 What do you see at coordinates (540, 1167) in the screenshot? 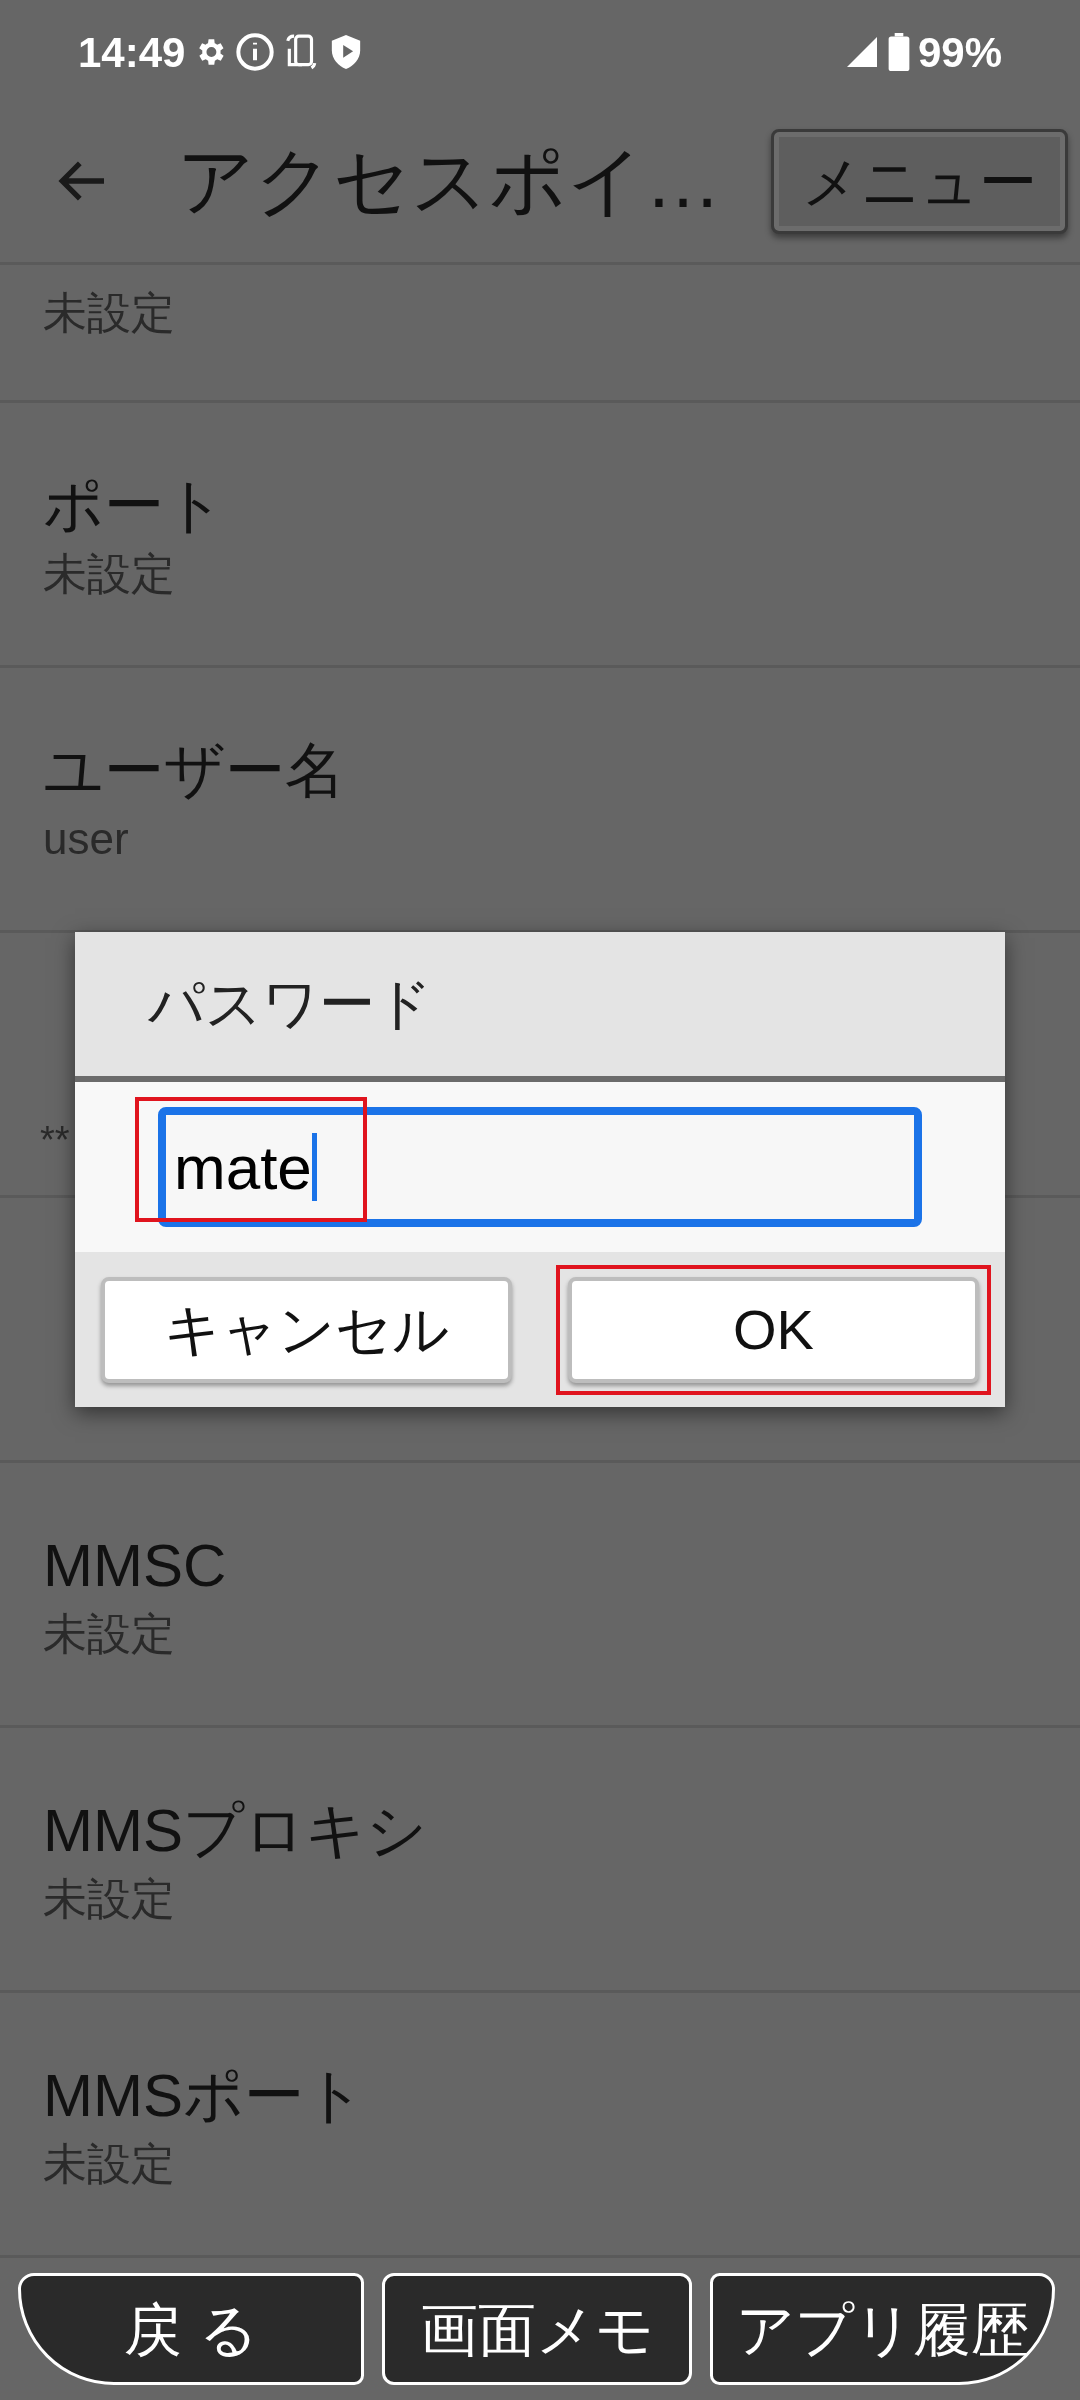
I see `input-field: mate` at bounding box center [540, 1167].